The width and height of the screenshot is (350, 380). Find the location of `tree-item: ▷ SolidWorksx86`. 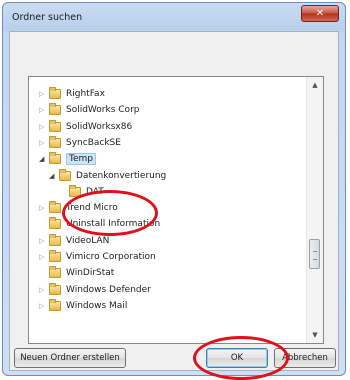

tree-item: ▷ SolidWorksx86 is located at coordinates (166, 127).